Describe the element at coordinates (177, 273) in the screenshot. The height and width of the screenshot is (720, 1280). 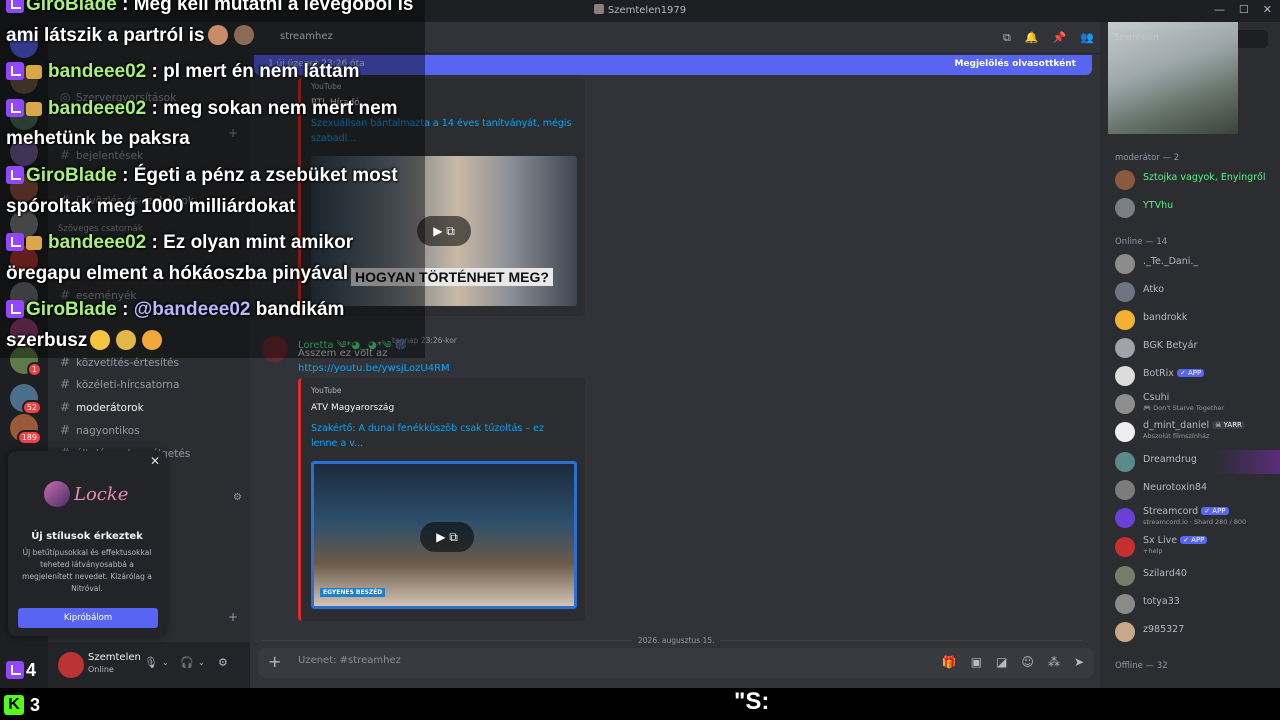
I see `overlay-chat-line: öregapu elment a hókáoszba pinyával` at that location.